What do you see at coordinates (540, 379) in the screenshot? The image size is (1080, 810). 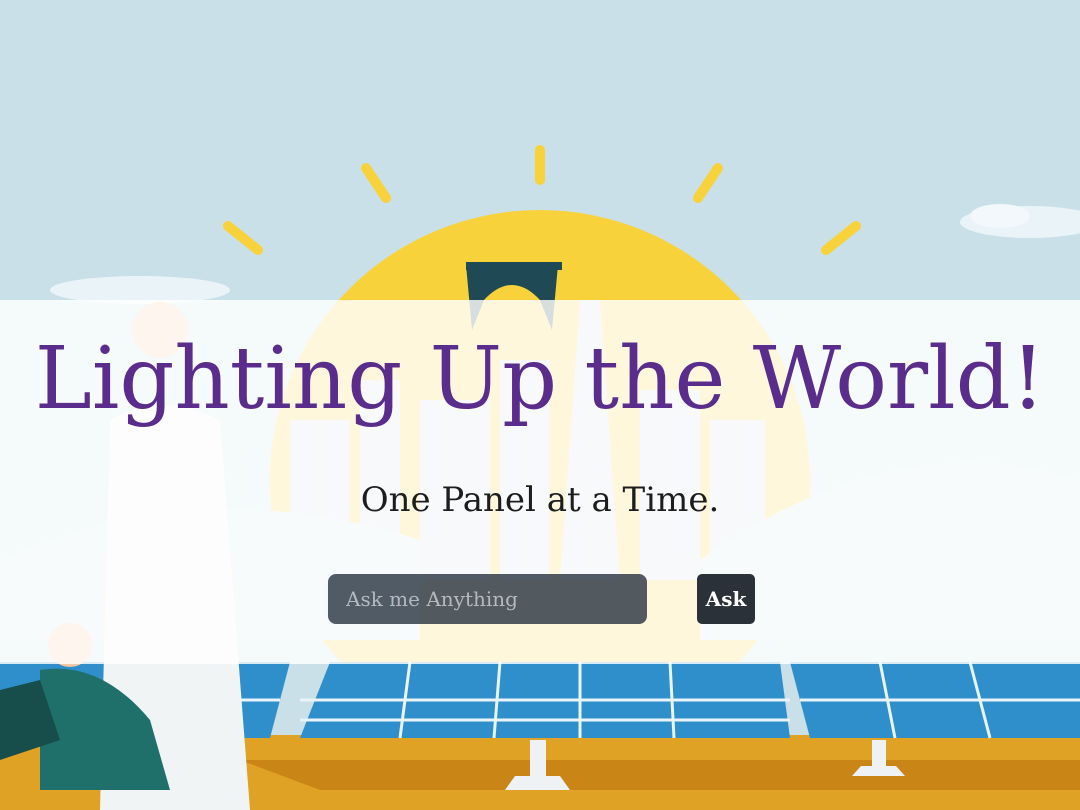 I see `hero-title: Lighting Up the World!` at bounding box center [540, 379].